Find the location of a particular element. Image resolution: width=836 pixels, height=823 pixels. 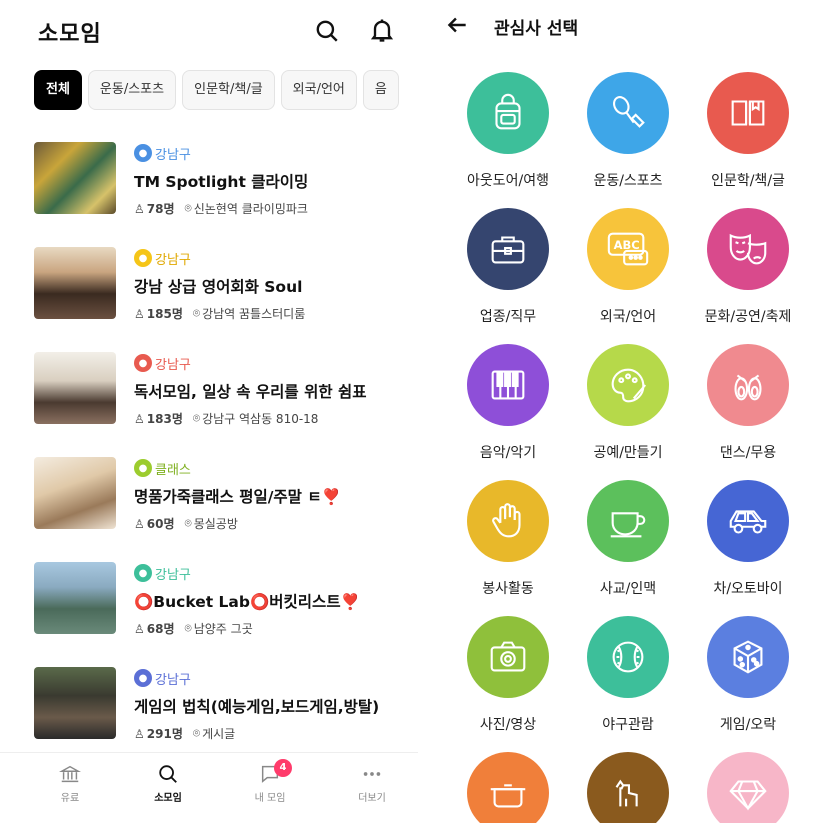

chip-music: 음 is located at coordinates (380, 90).